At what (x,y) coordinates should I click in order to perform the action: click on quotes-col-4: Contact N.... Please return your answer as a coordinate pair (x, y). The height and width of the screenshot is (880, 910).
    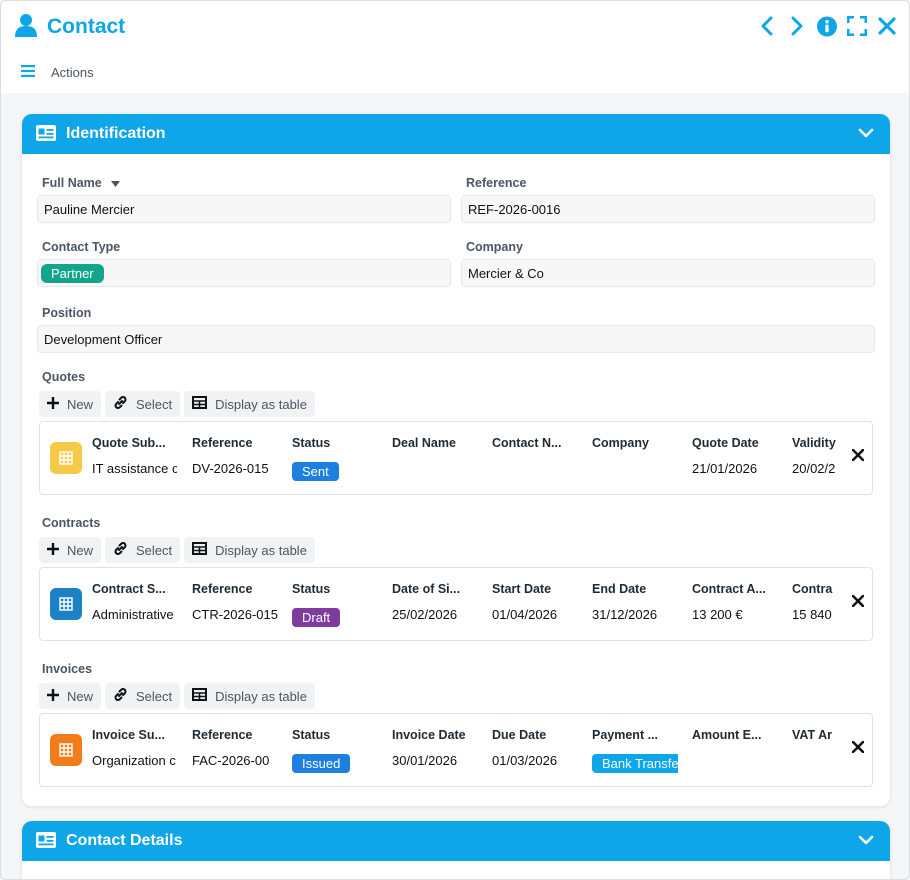
    Looking at the image, I should click on (527, 443).